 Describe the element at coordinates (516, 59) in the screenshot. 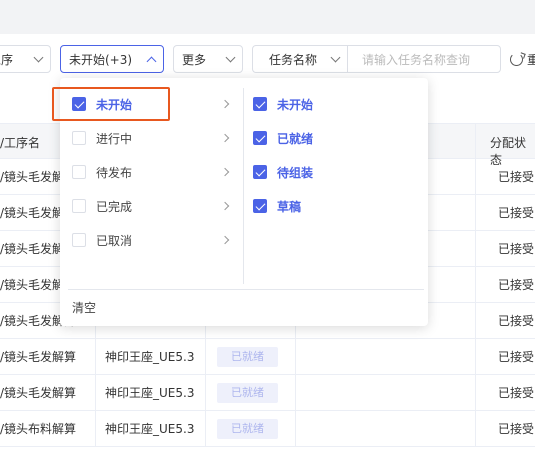

I see `refresh-icon` at that location.